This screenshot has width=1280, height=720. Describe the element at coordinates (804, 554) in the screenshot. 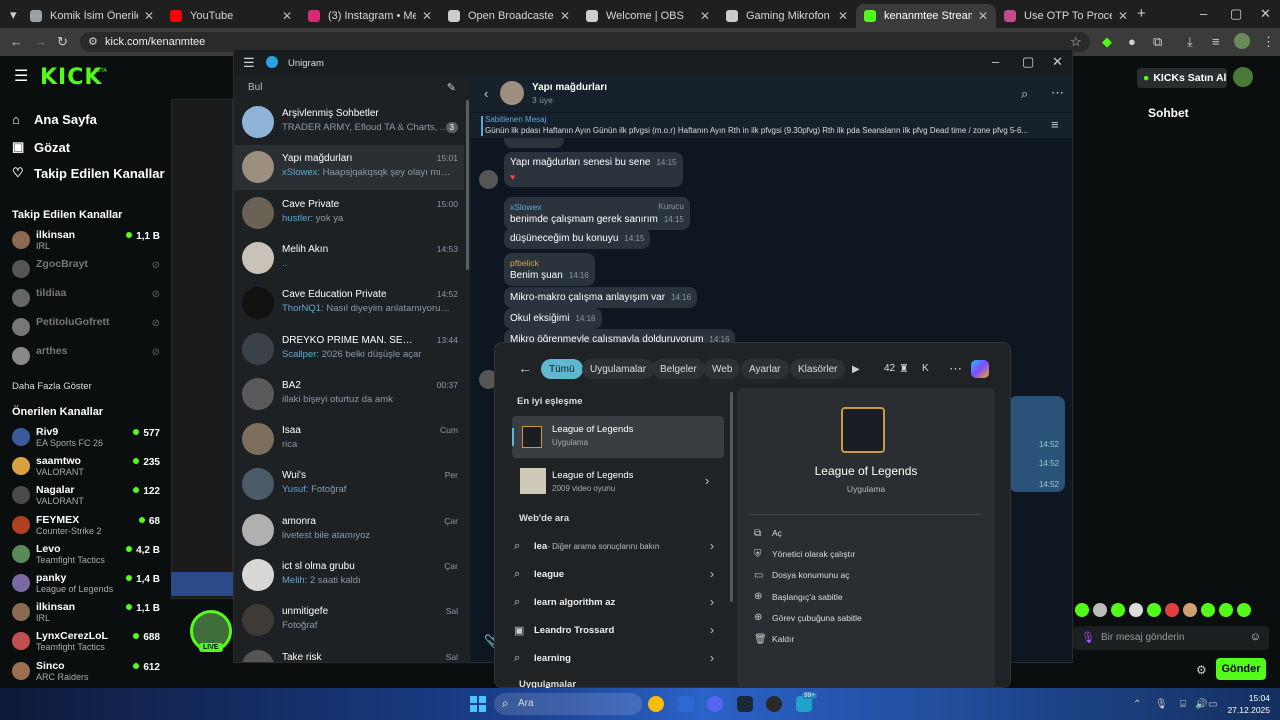

I see `preview-action: ⛨ Yönetici olarak çalıştır` at that location.